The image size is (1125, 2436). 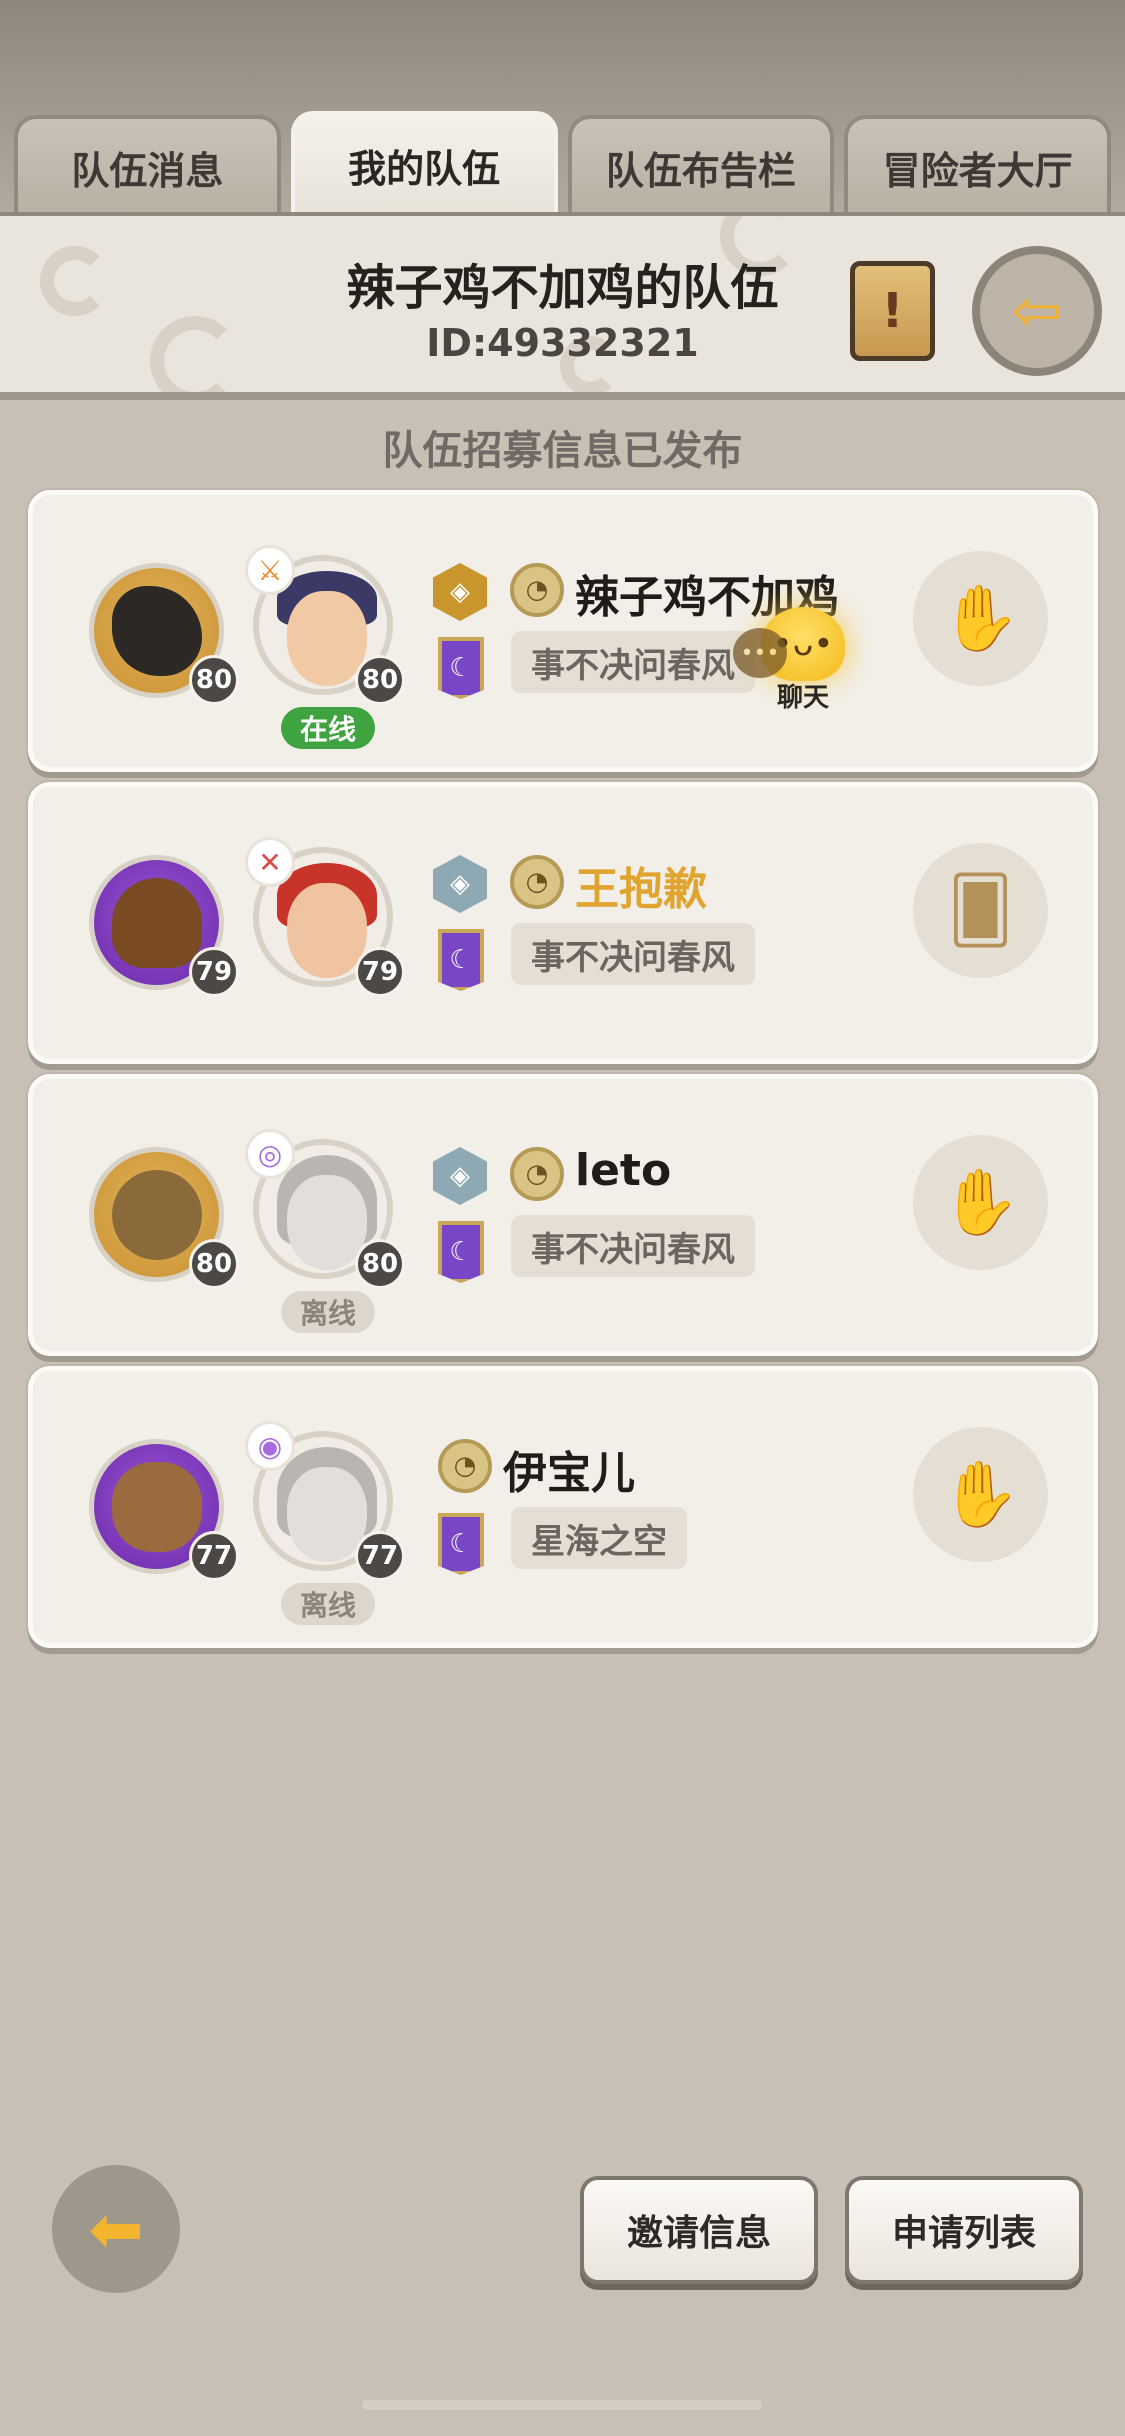 What do you see at coordinates (562, 288) in the screenshot?
I see `team-name: 辣子鸡不加鸡的队伍` at bounding box center [562, 288].